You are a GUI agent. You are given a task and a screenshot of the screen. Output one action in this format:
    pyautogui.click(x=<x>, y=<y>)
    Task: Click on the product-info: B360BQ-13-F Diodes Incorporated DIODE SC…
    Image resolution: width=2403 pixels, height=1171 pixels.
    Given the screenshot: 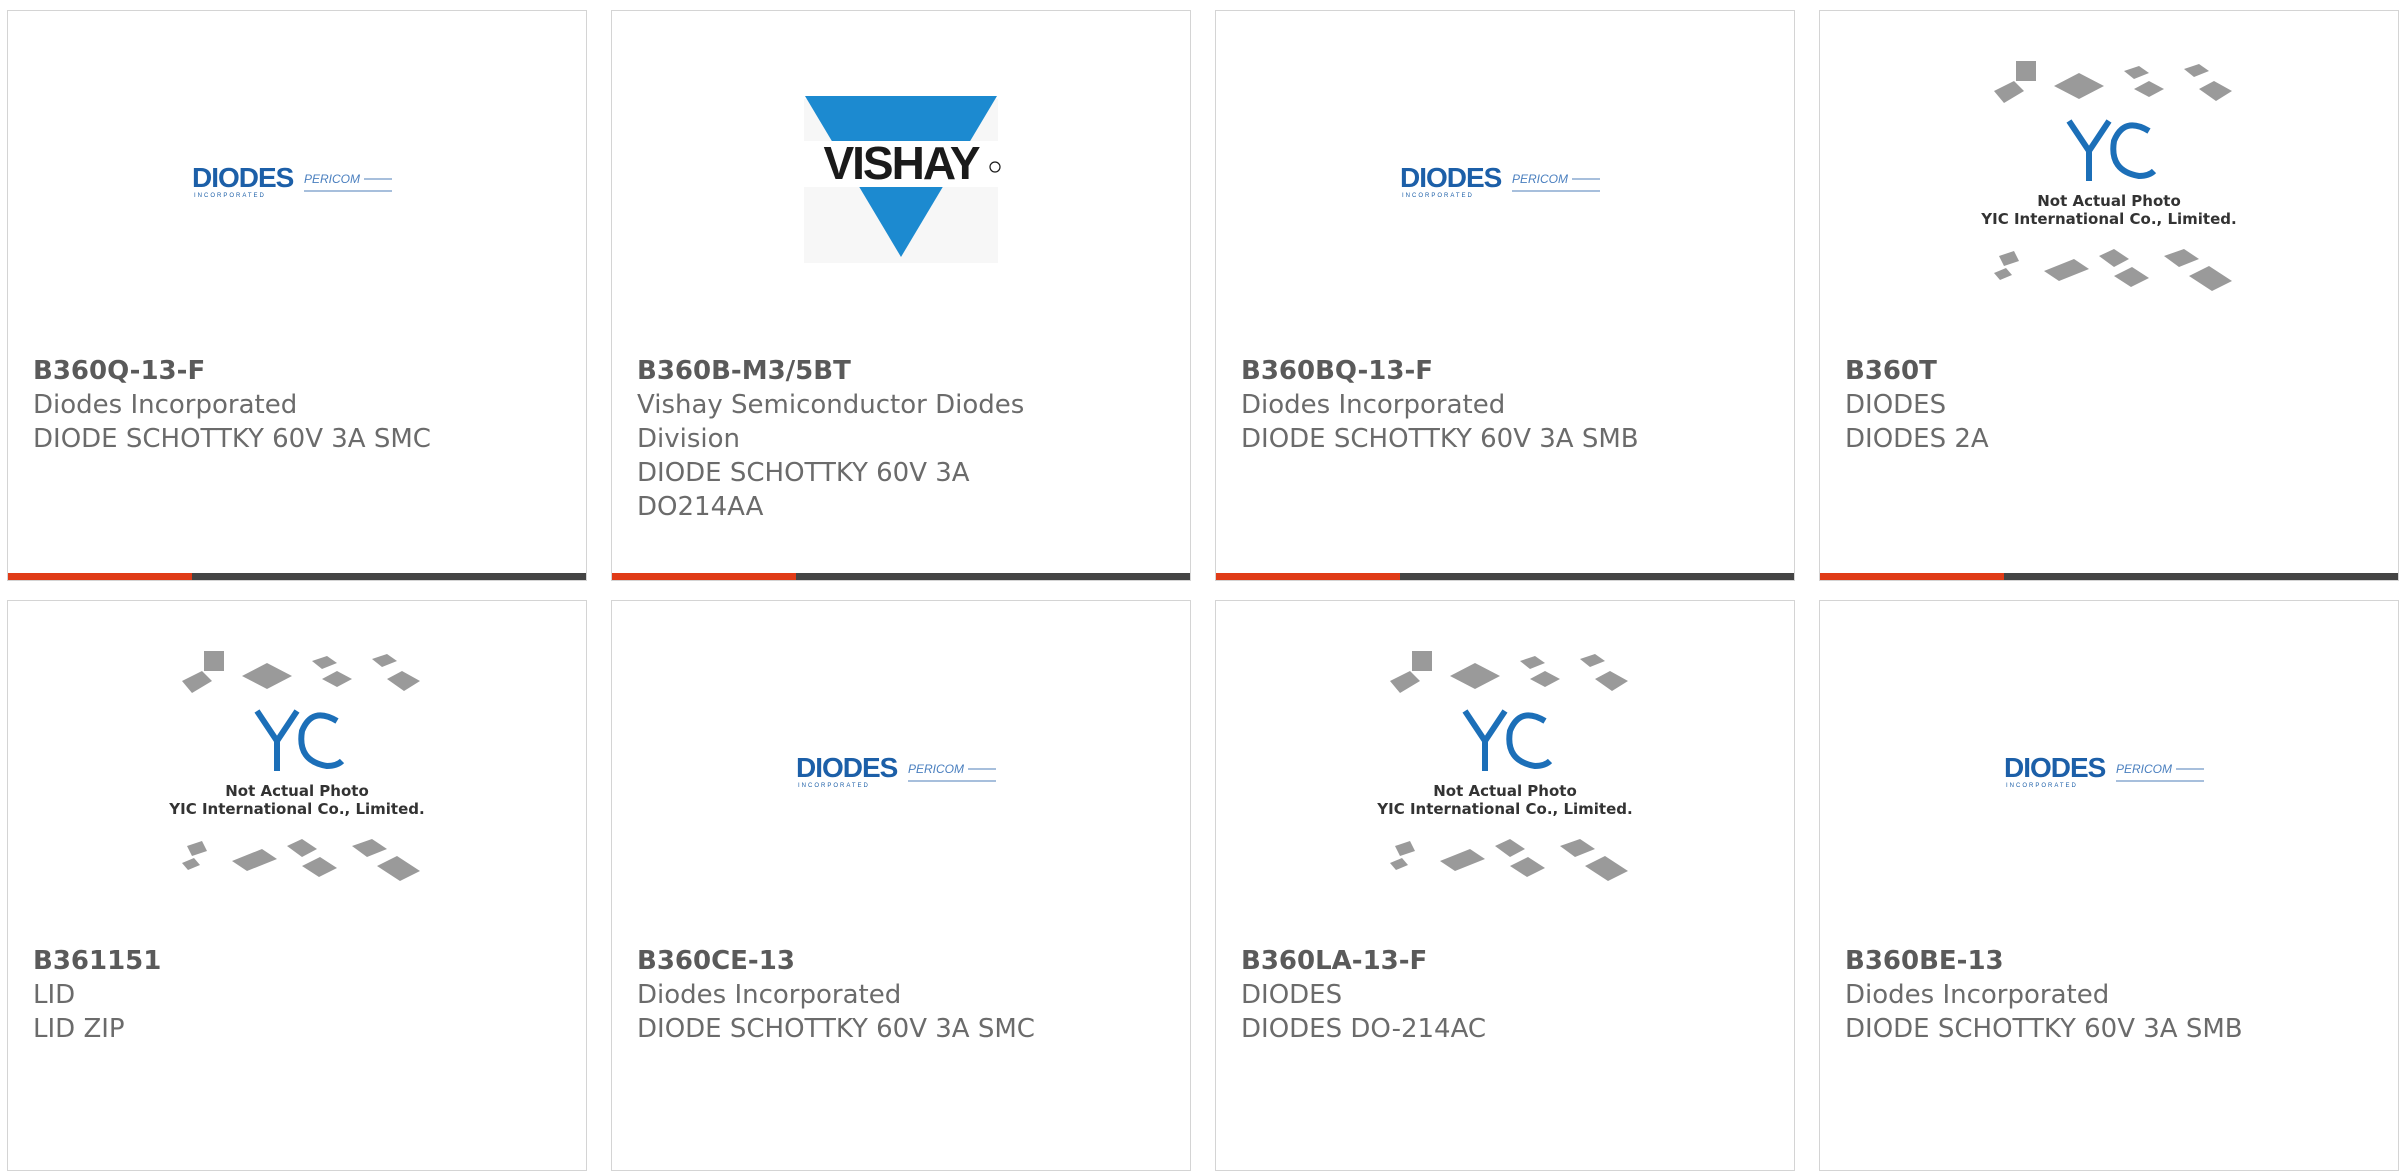 What is the action you would take?
    pyautogui.click(x=1451, y=405)
    